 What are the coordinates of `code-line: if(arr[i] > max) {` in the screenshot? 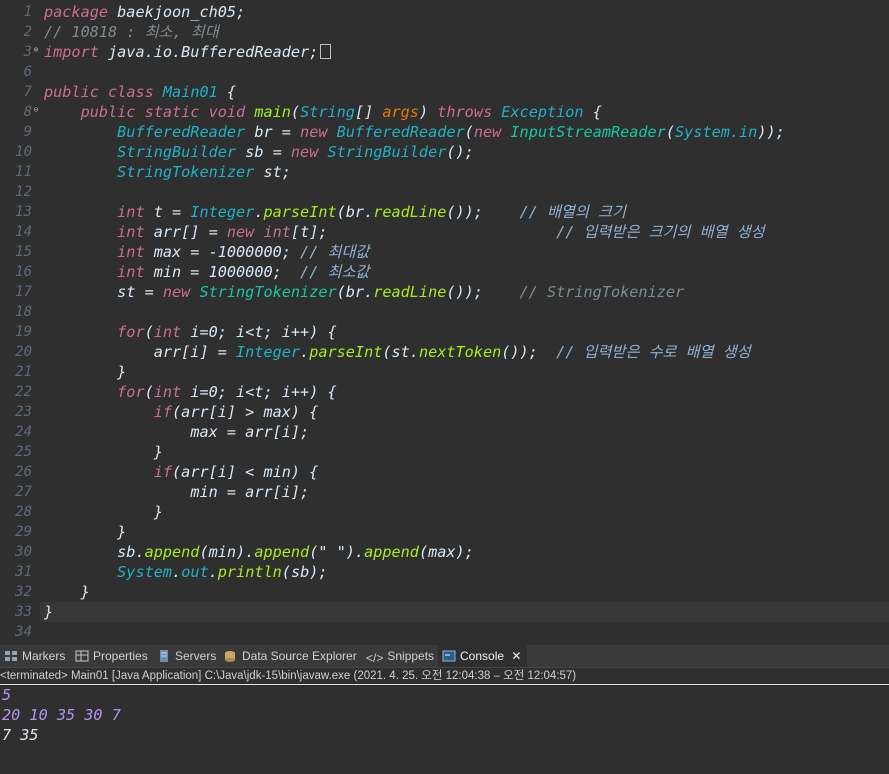 It's located at (236, 412).